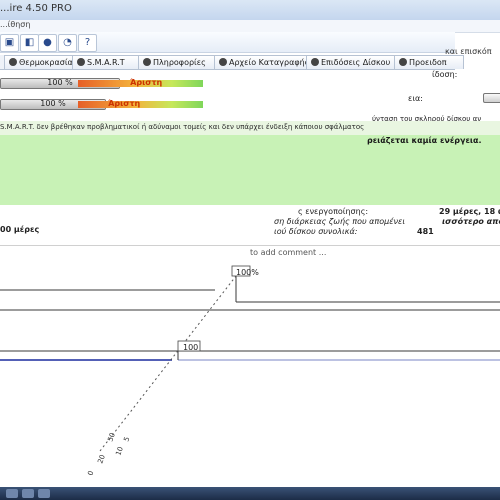 The height and width of the screenshot is (500, 500). I want to click on toolbar: ▣ ◧ ● ◔ ?, so click(227, 42).